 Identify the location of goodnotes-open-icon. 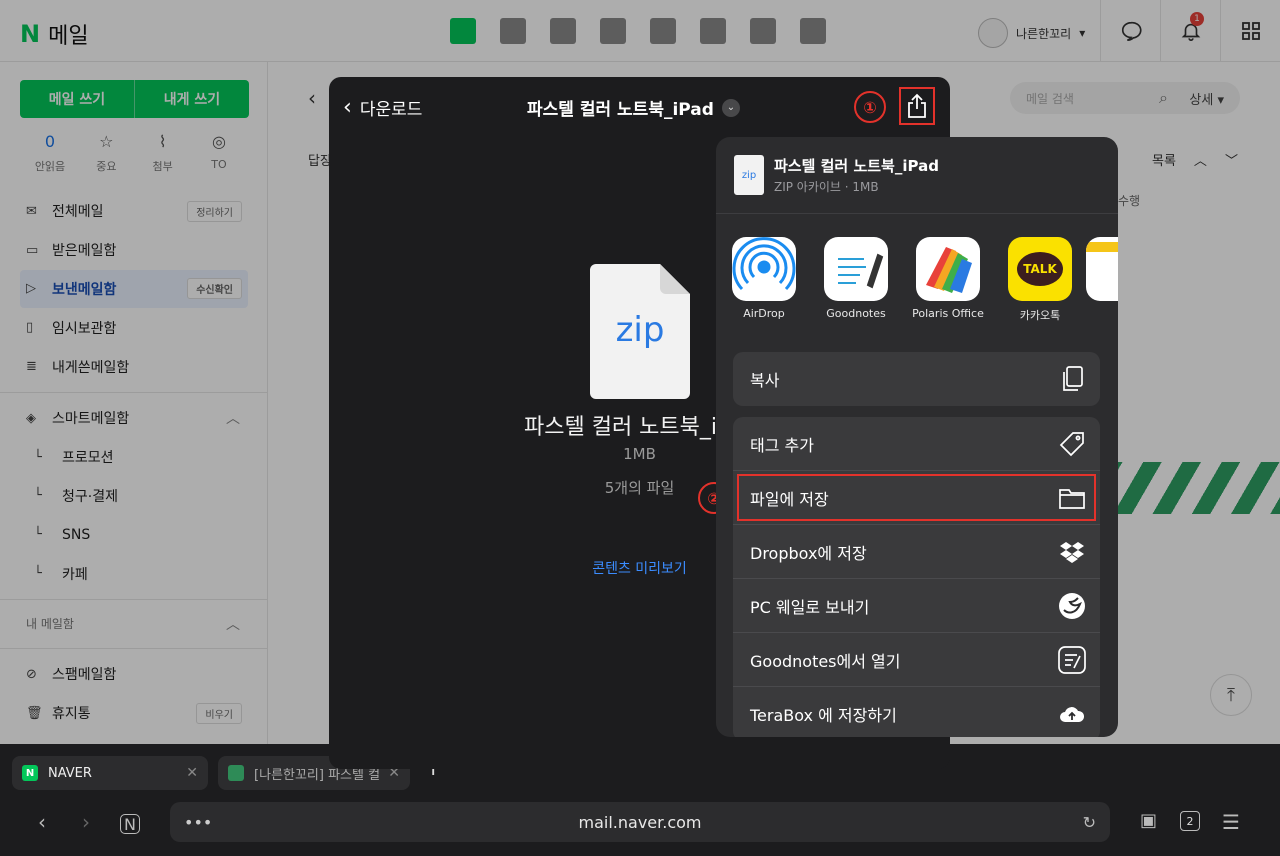
(1072, 660).